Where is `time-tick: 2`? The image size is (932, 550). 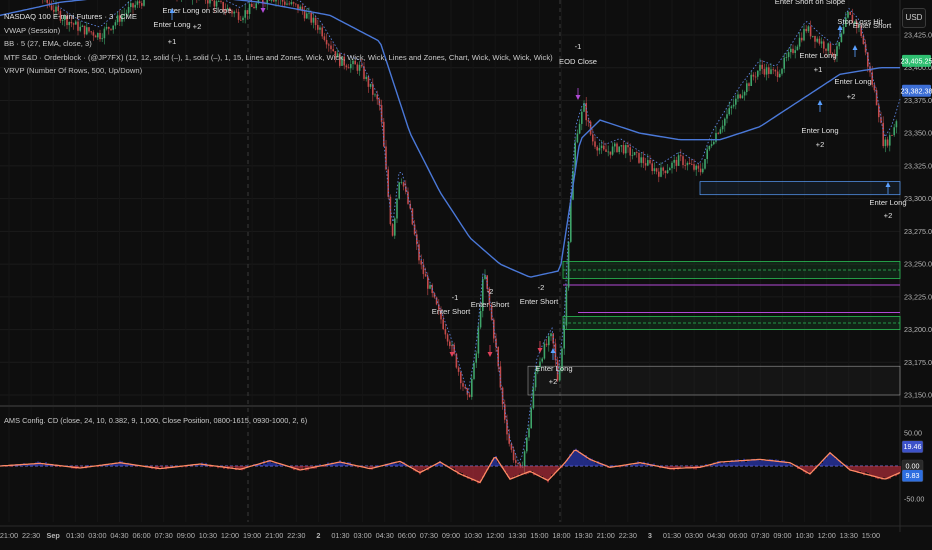 time-tick: 2 is located at coordinates (318, 535).